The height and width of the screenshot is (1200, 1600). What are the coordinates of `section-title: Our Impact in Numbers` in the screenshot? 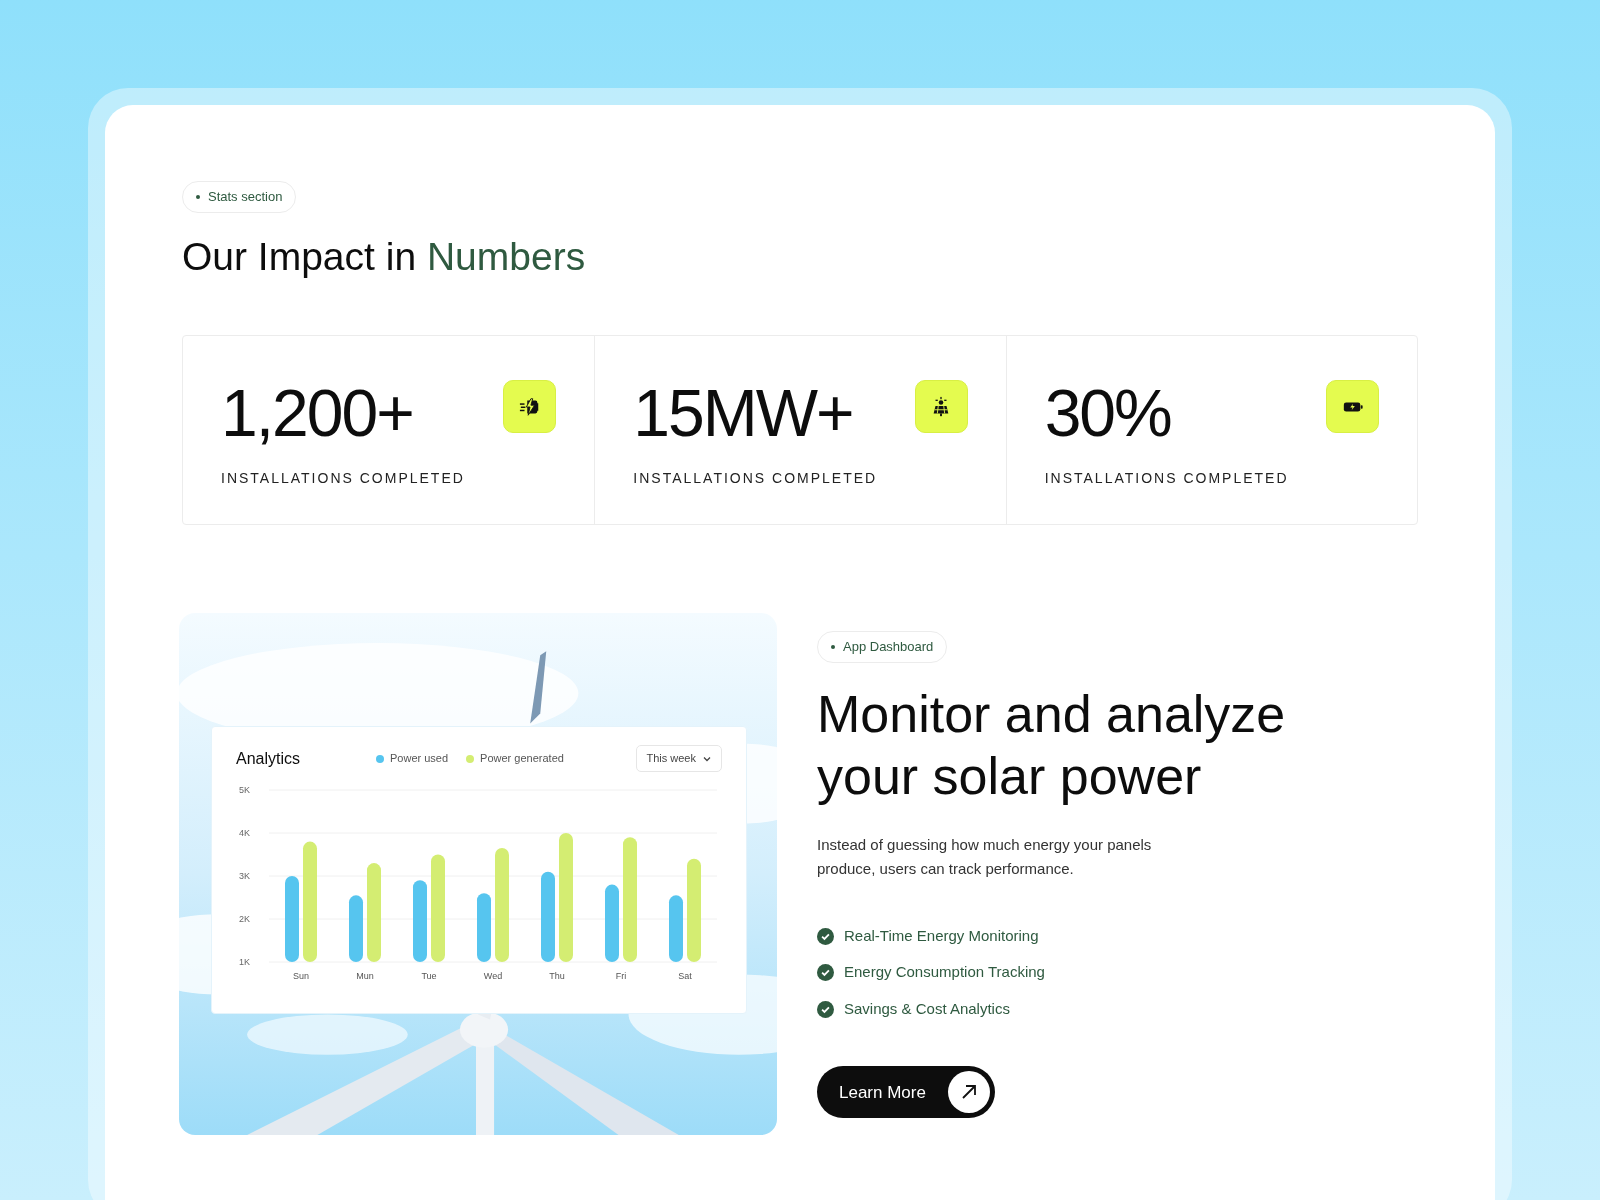 It's located at (384, 256).